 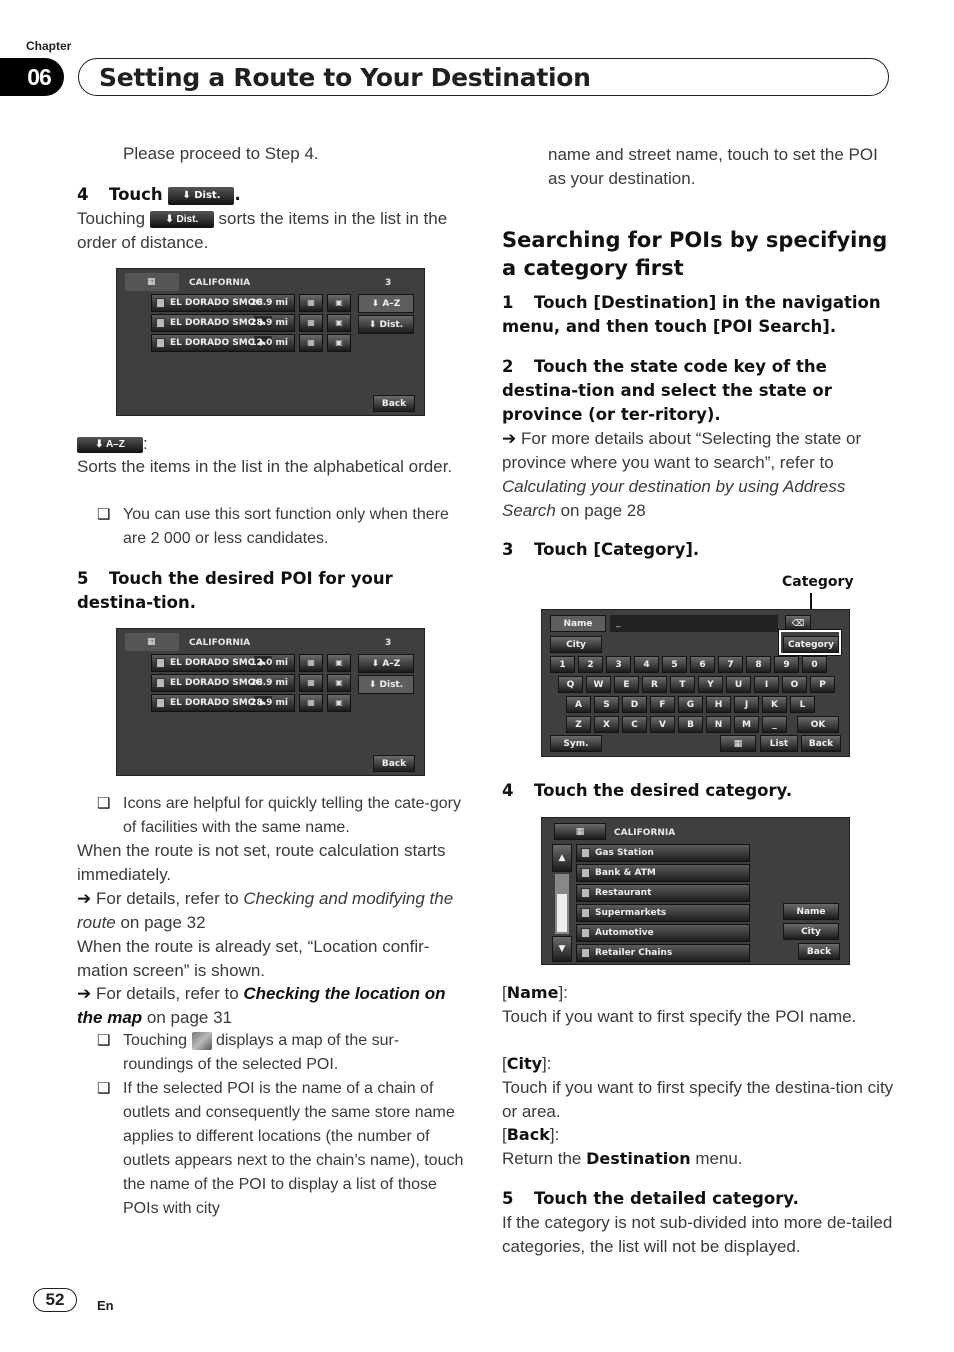 I want to click on name-button: Name, so click(x=811, y=911).